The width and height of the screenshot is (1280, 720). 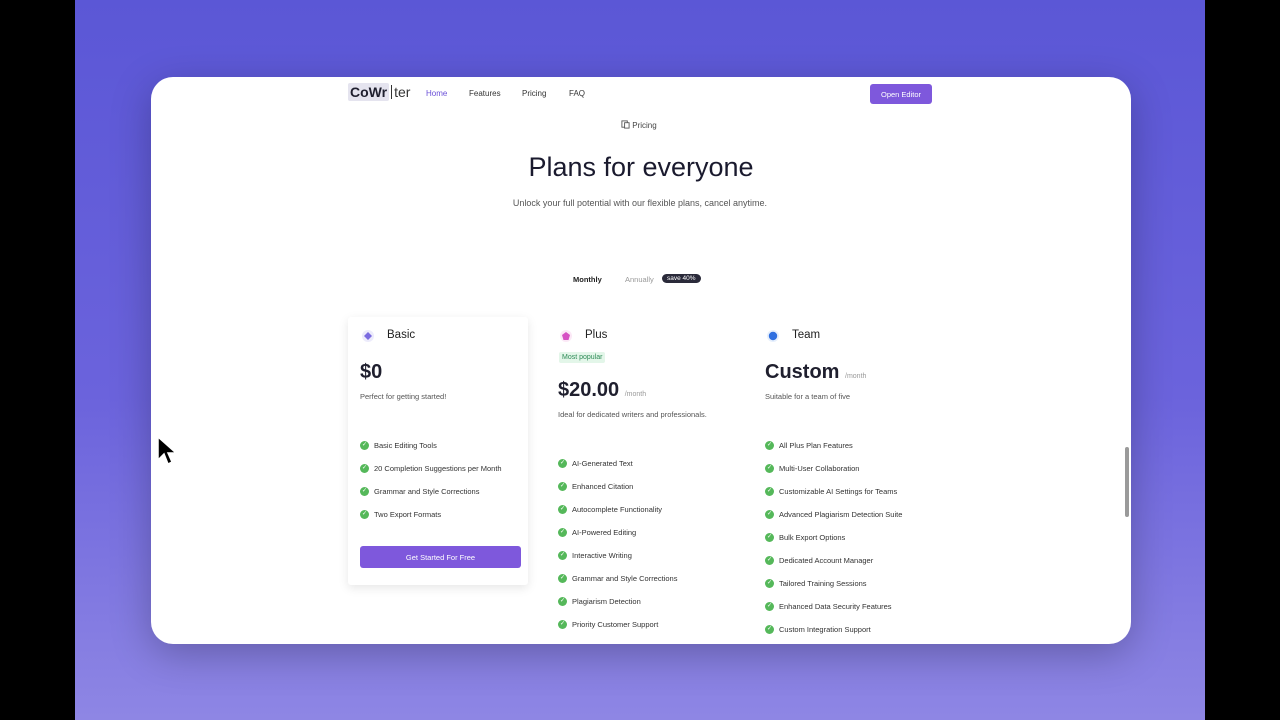 I want to click on list-item: ✓ Custom Integration Support, so click(x=818, y=629).